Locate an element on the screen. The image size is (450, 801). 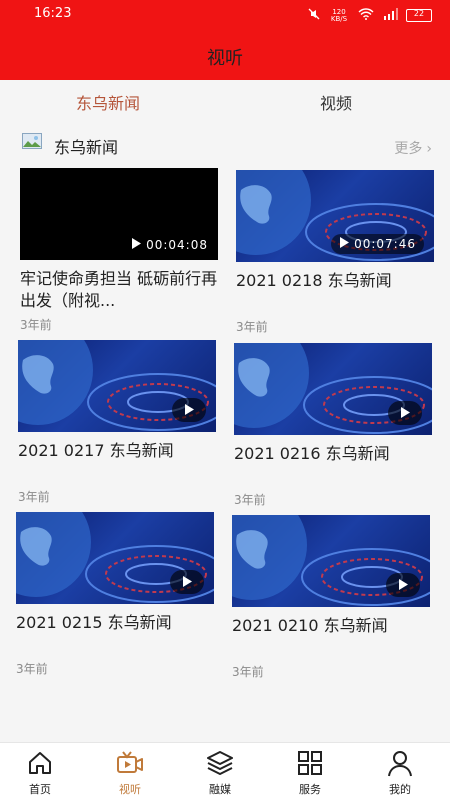
duration-text: 00:04:08 is located at coordinates (177, 245).